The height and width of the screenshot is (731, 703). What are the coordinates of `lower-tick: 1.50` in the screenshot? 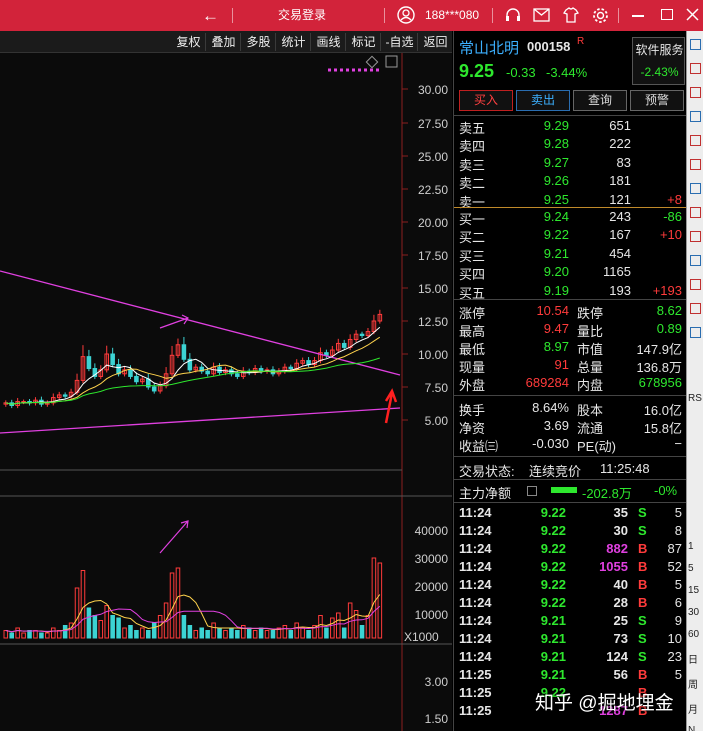 It's located at (437, 719).